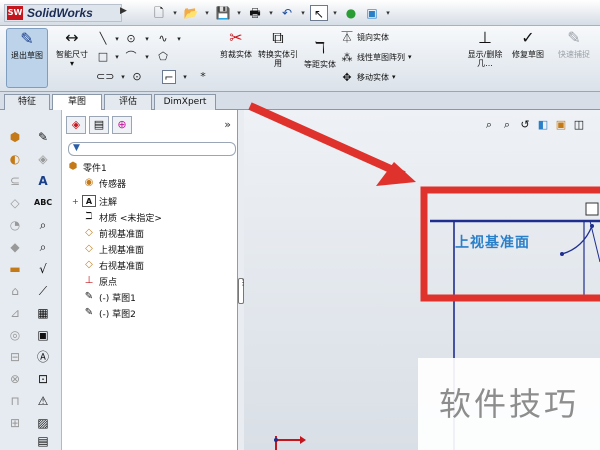 The width and height of the screenshot is (600, 450). I want to click on scale-icon: ⊞, so click(15, 423).